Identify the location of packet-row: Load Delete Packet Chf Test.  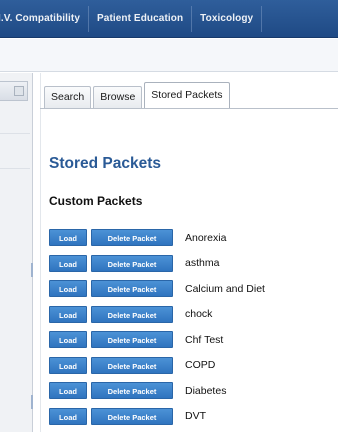
(191, 340).